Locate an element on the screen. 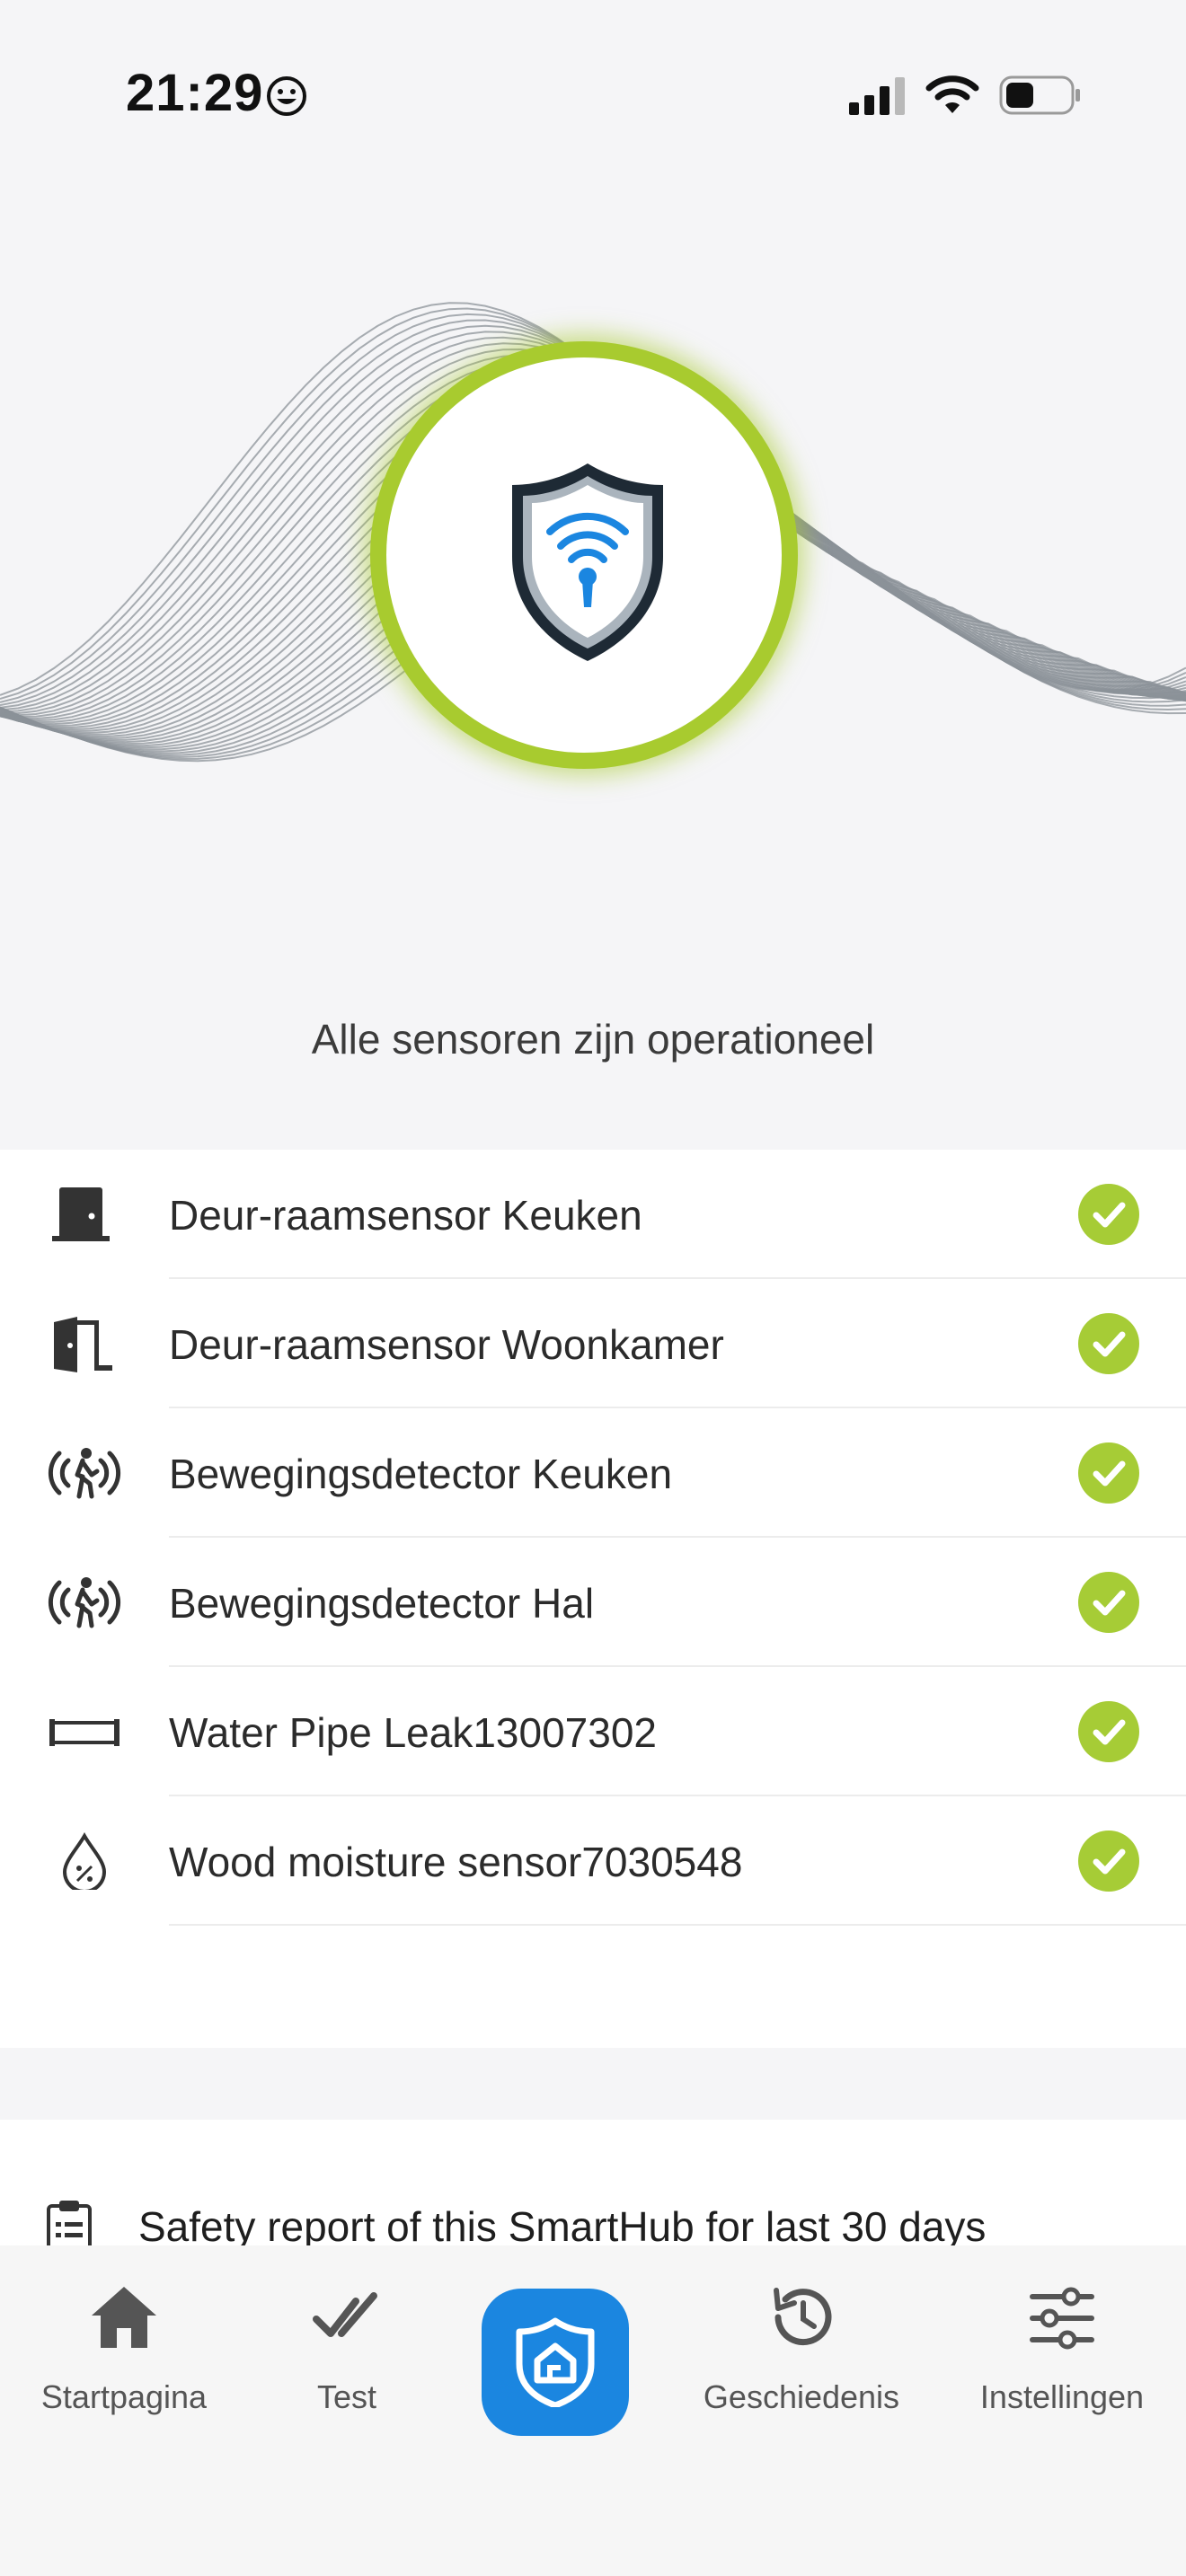 The width and height of the screenshot is (1186, 2576). wifi-icon is located at coordinates (952, 94).